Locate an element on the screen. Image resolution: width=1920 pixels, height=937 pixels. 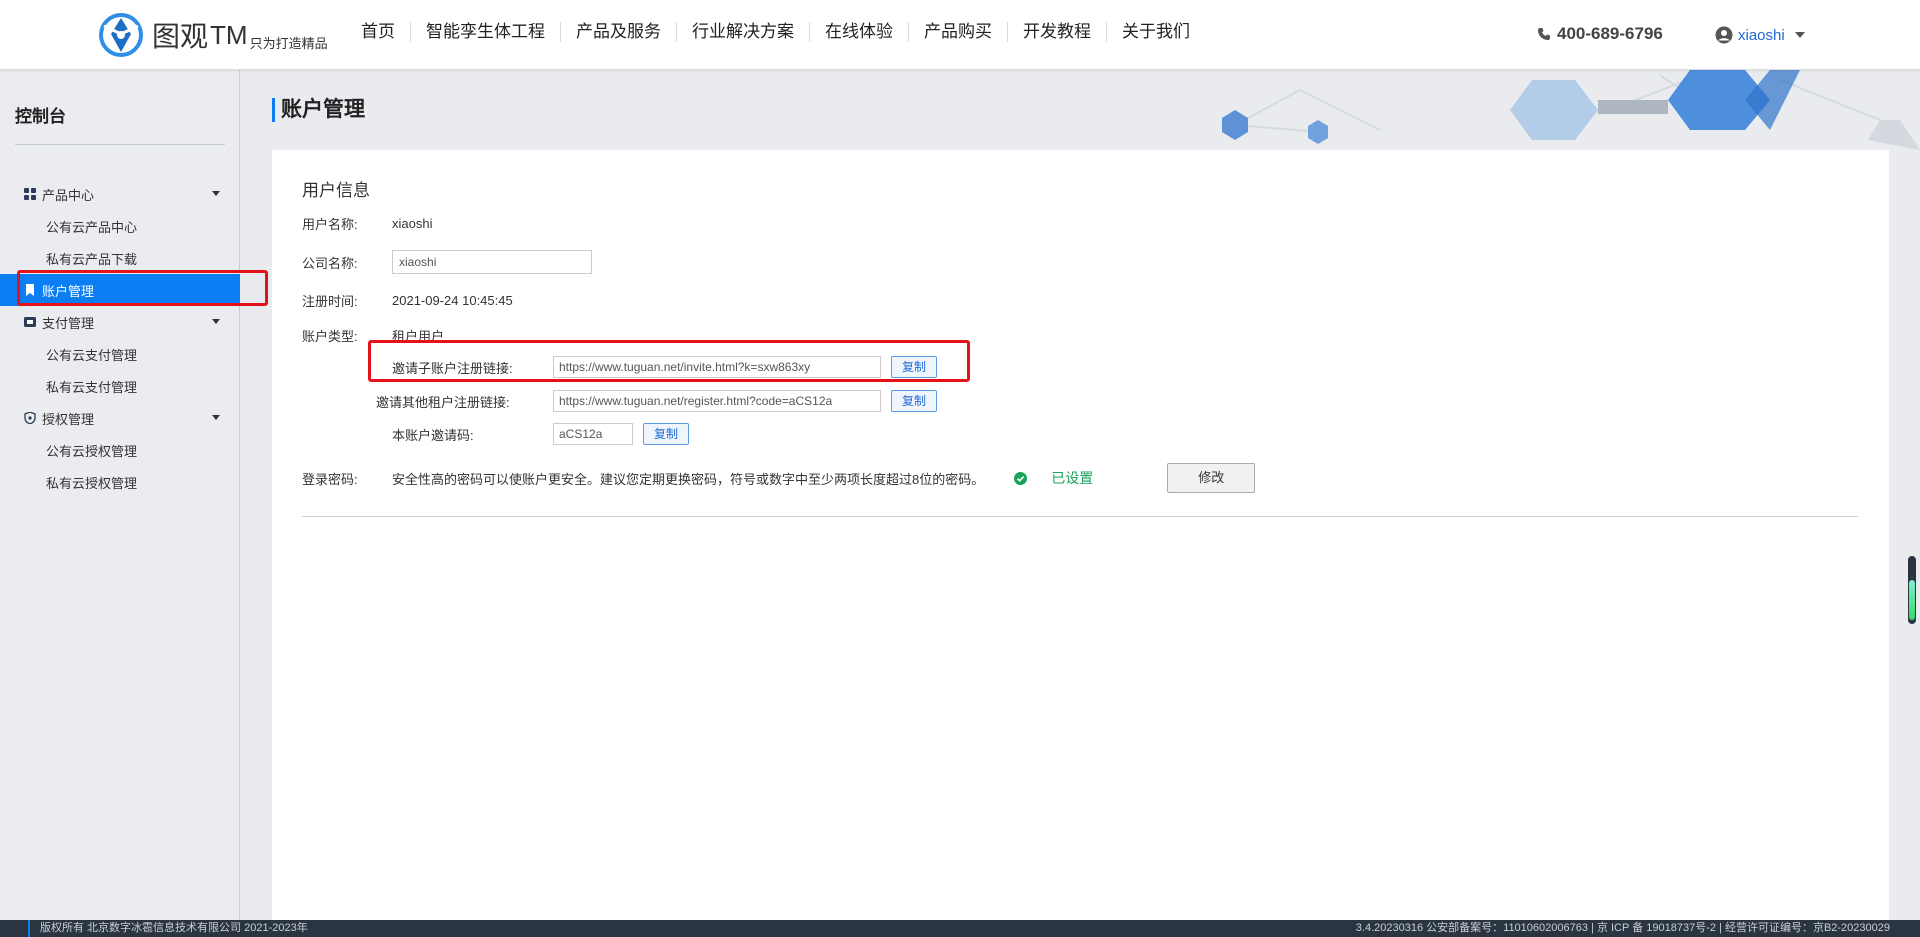
username-row: 用户名称: xiaoshi is located at coordinates (367, 223).